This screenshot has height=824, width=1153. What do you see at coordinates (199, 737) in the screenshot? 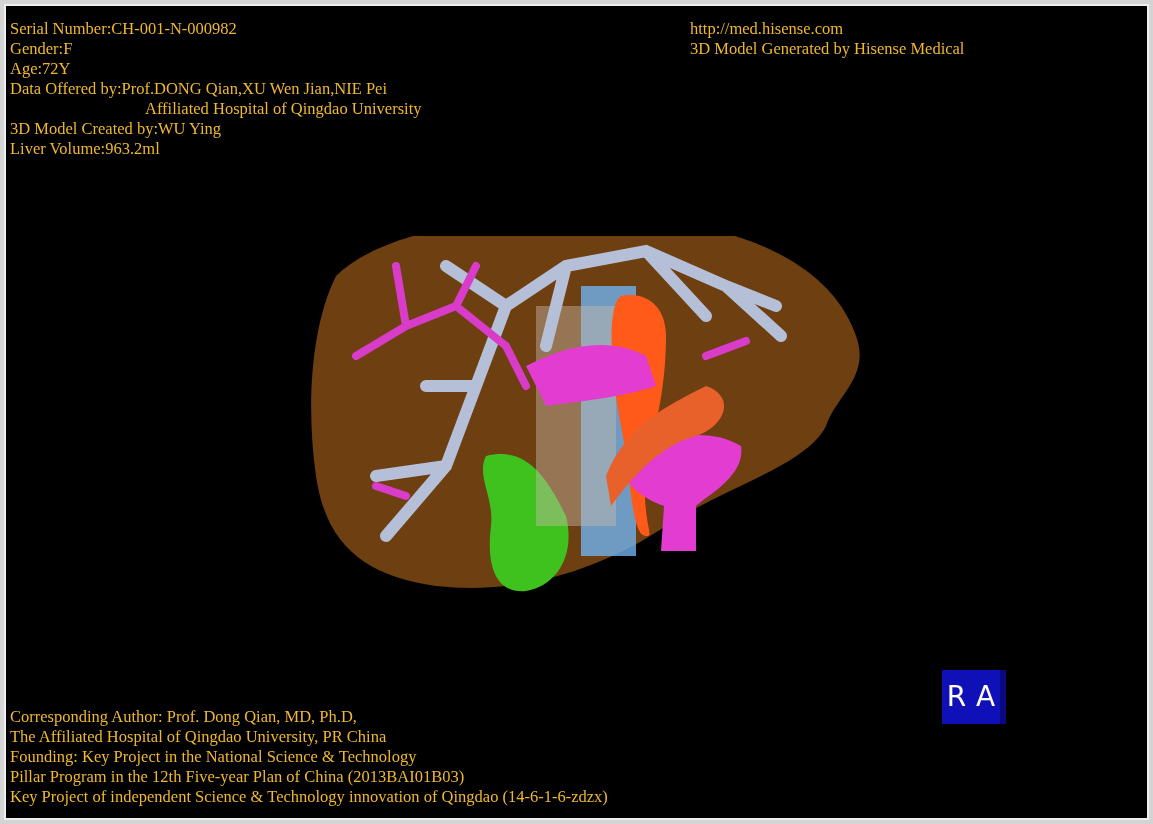
I see `footer-text: The Affiliated Hospital of Qingdao University, PR China` at bounding box center [199, 737].